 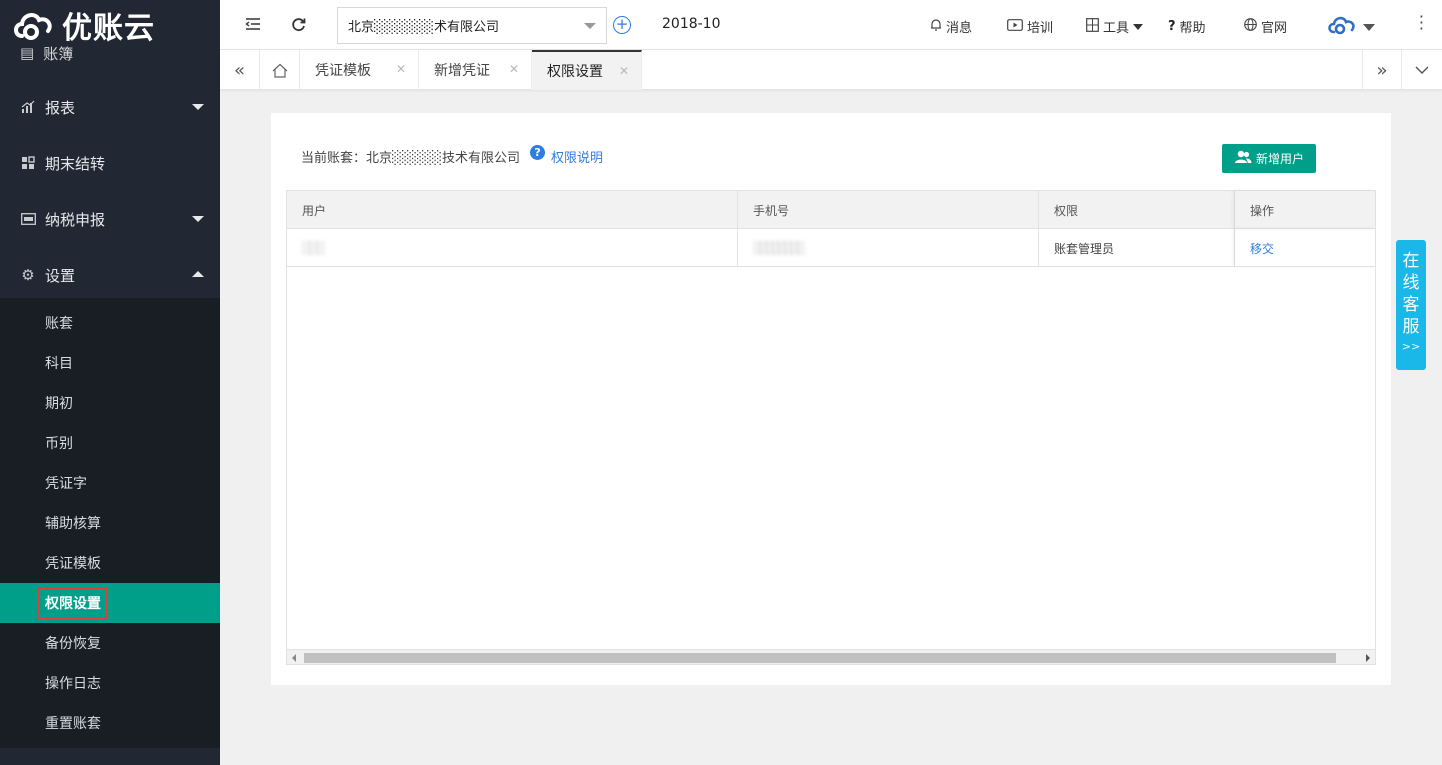 I want to click on permission-help-link: 权限说明, so click(x=577, y=156).